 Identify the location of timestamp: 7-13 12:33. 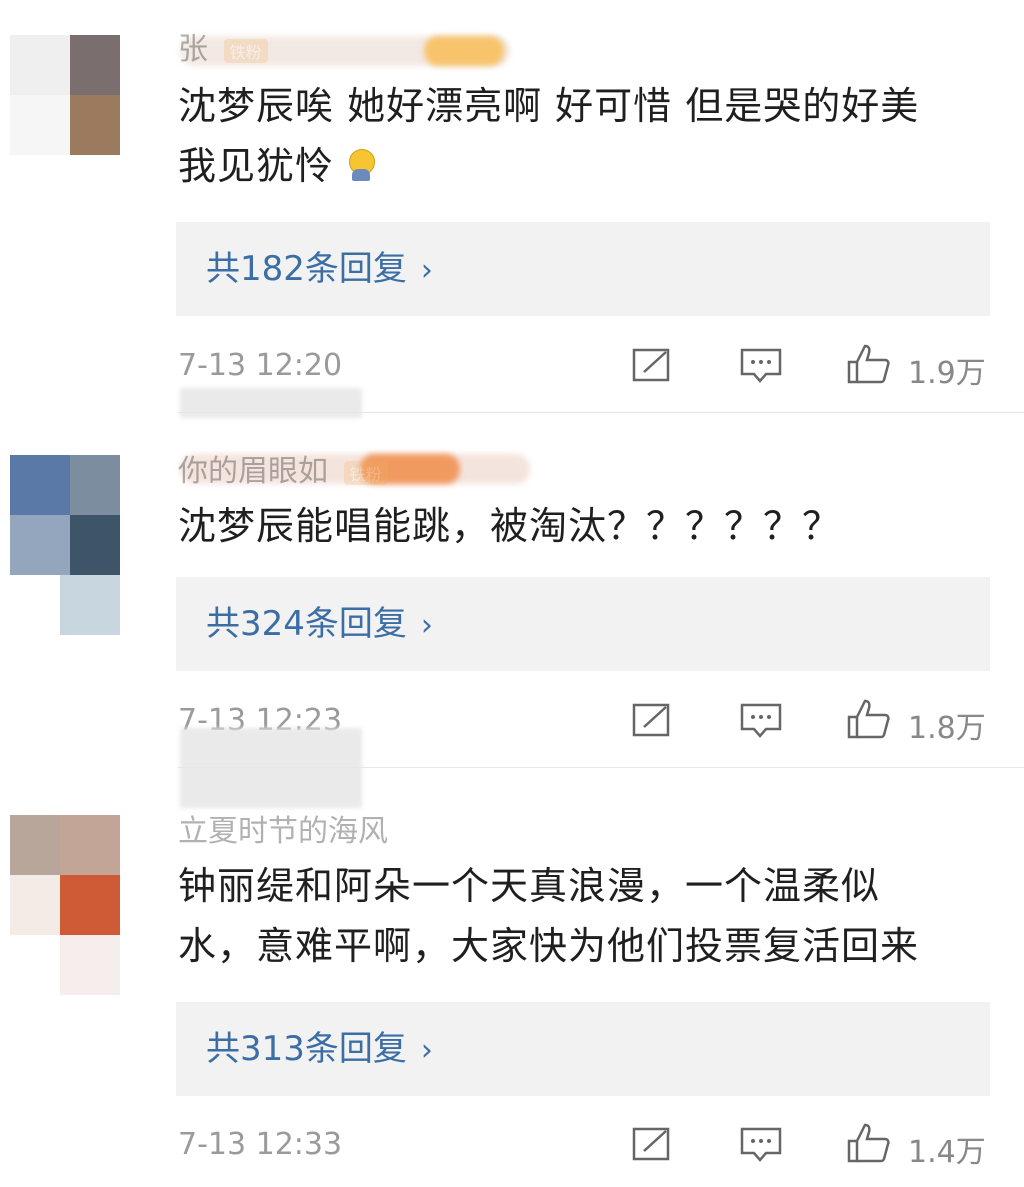
(260, 1144).